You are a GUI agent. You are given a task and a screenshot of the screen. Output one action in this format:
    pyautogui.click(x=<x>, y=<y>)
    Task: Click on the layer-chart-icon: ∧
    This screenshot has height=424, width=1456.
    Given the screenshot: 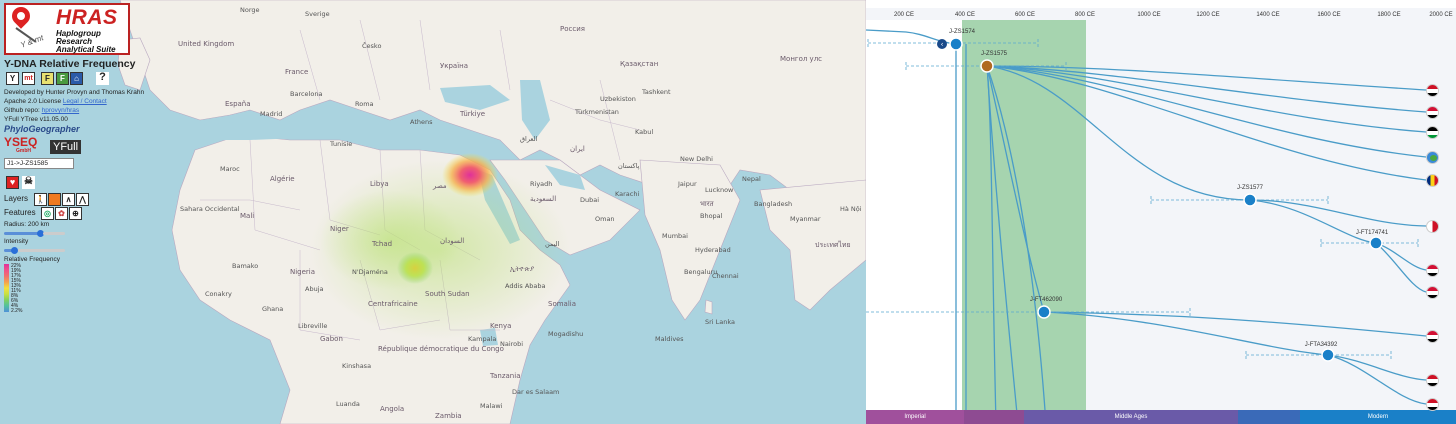 What is the action you would take?
    pyautogui.click(x=68, y=199)
    